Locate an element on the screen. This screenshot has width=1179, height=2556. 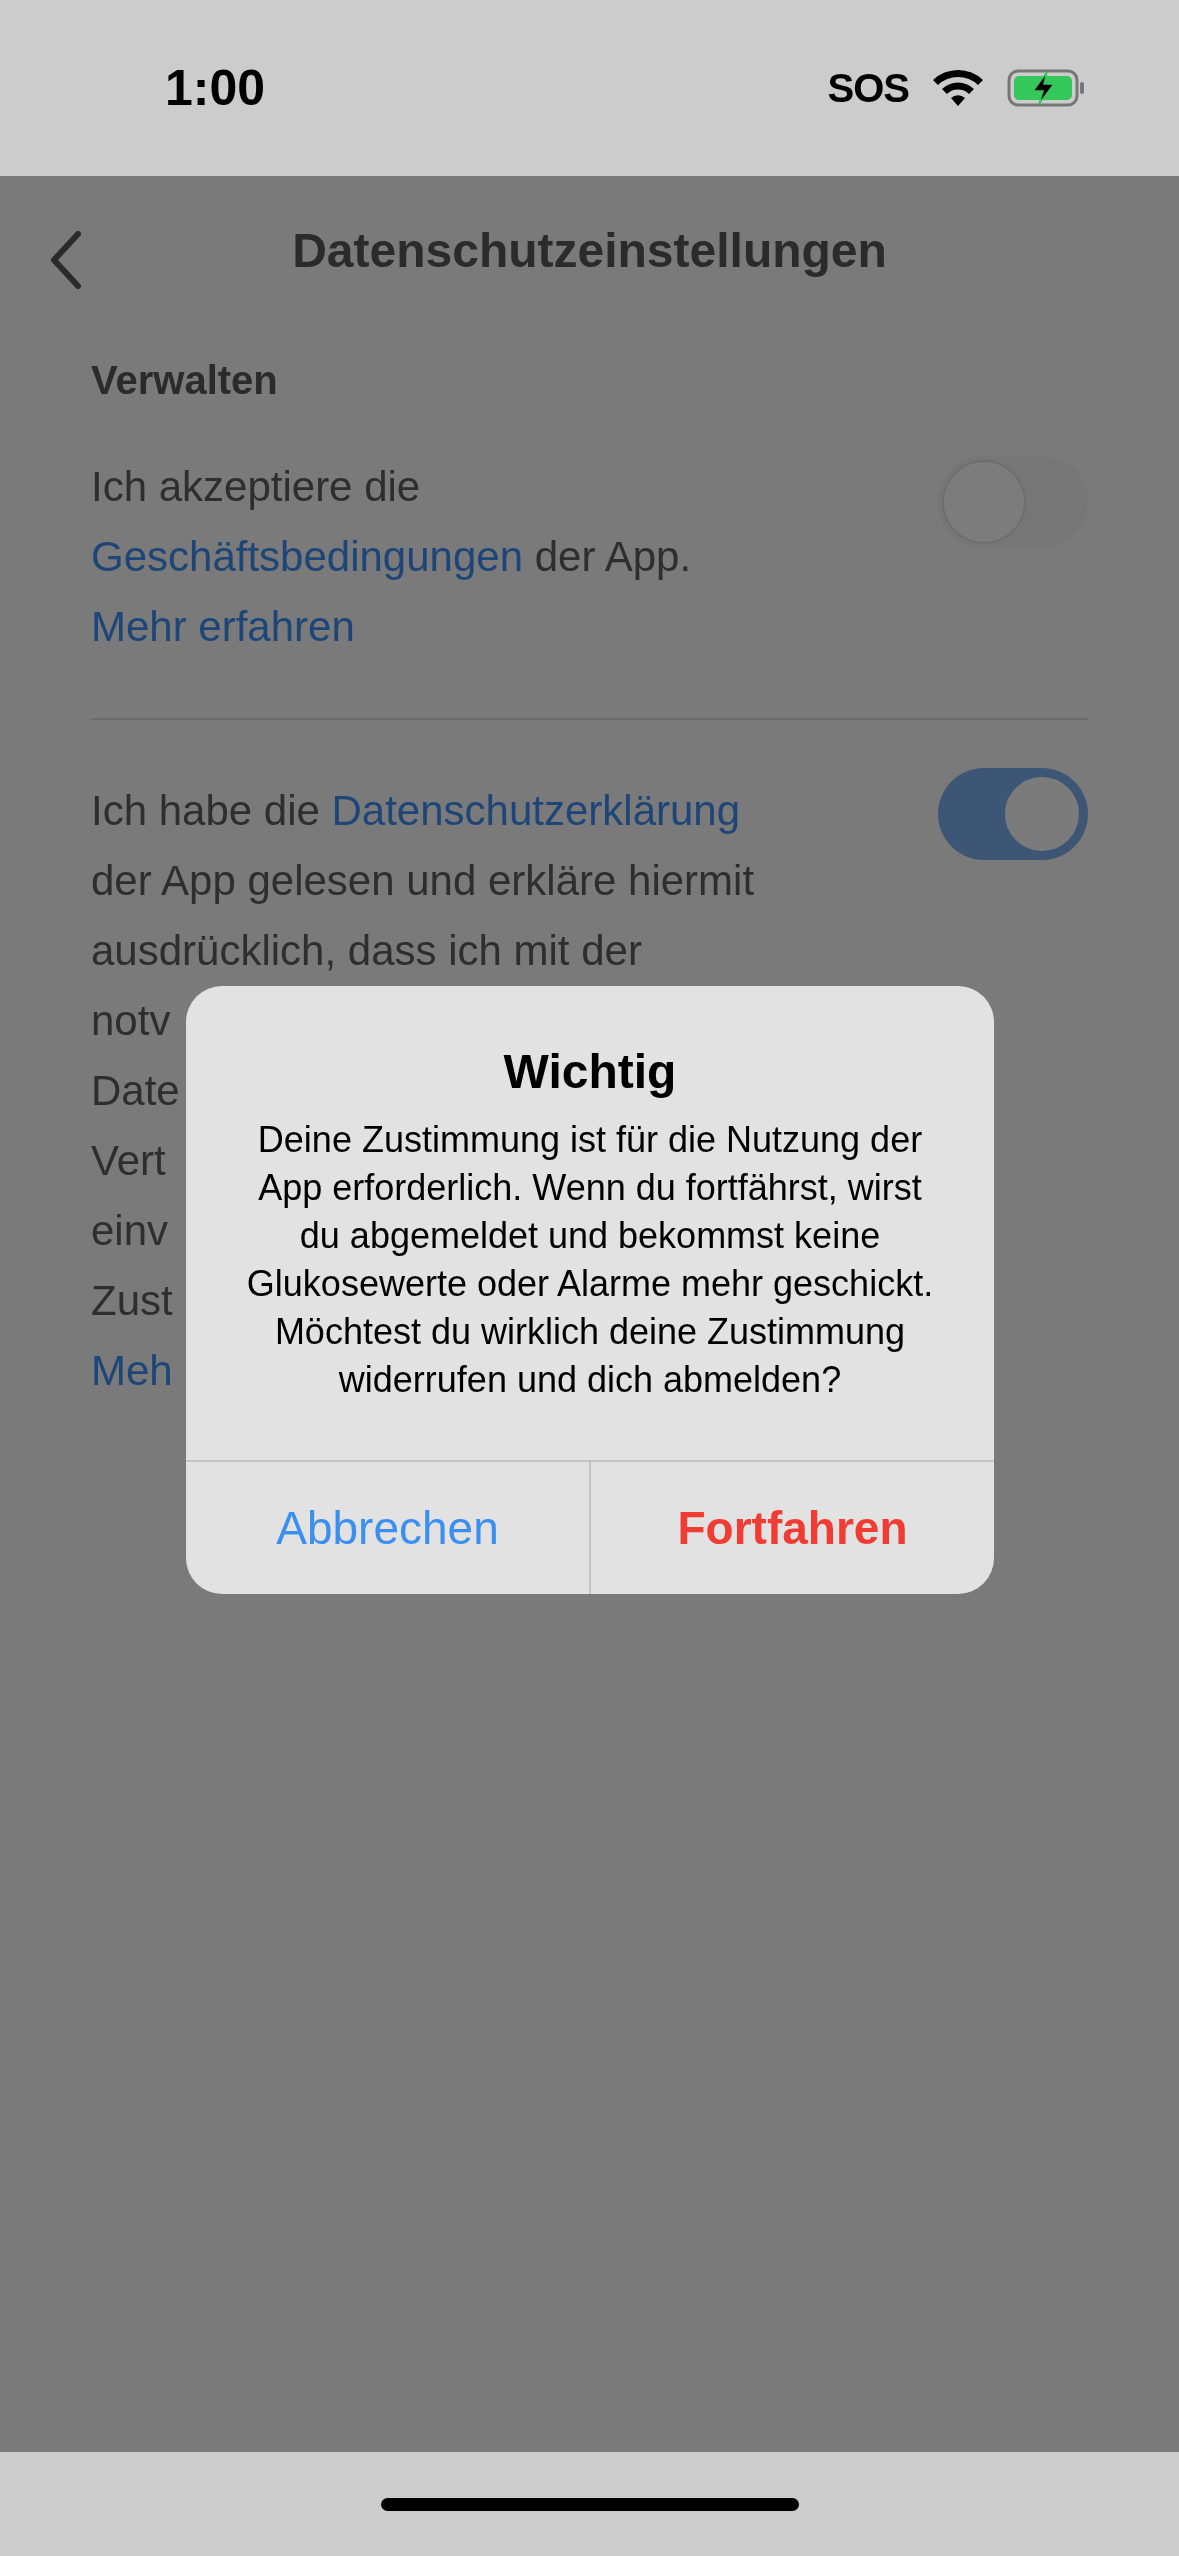
link: Mehr erfahren is located at coordinates (223, 626).